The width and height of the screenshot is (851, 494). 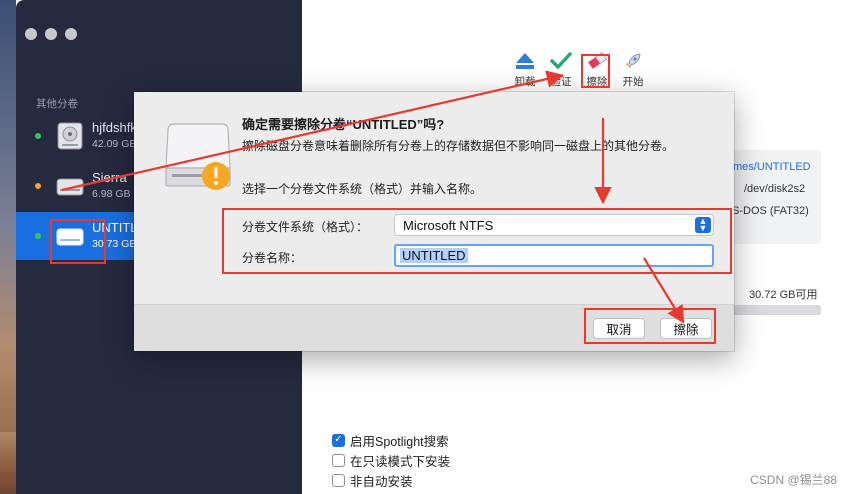 I want to click on usage-bar, so click(x=777, y=310).